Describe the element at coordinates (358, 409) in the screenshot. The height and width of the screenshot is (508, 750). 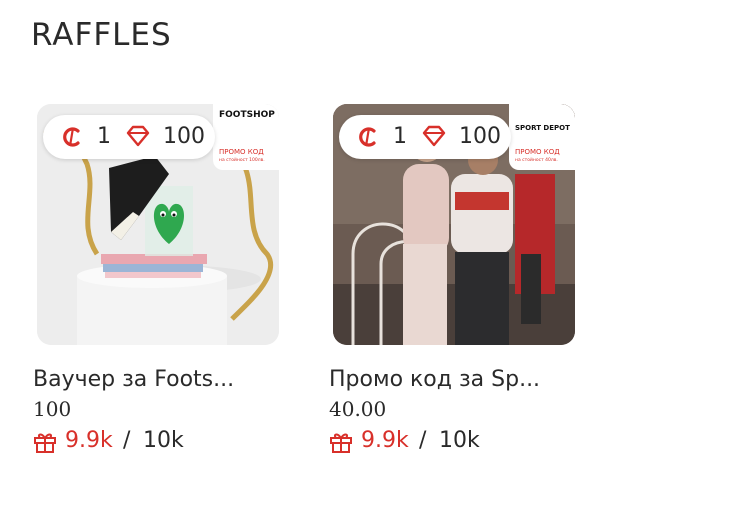
I see `raffle-value: 40.00` at that location.